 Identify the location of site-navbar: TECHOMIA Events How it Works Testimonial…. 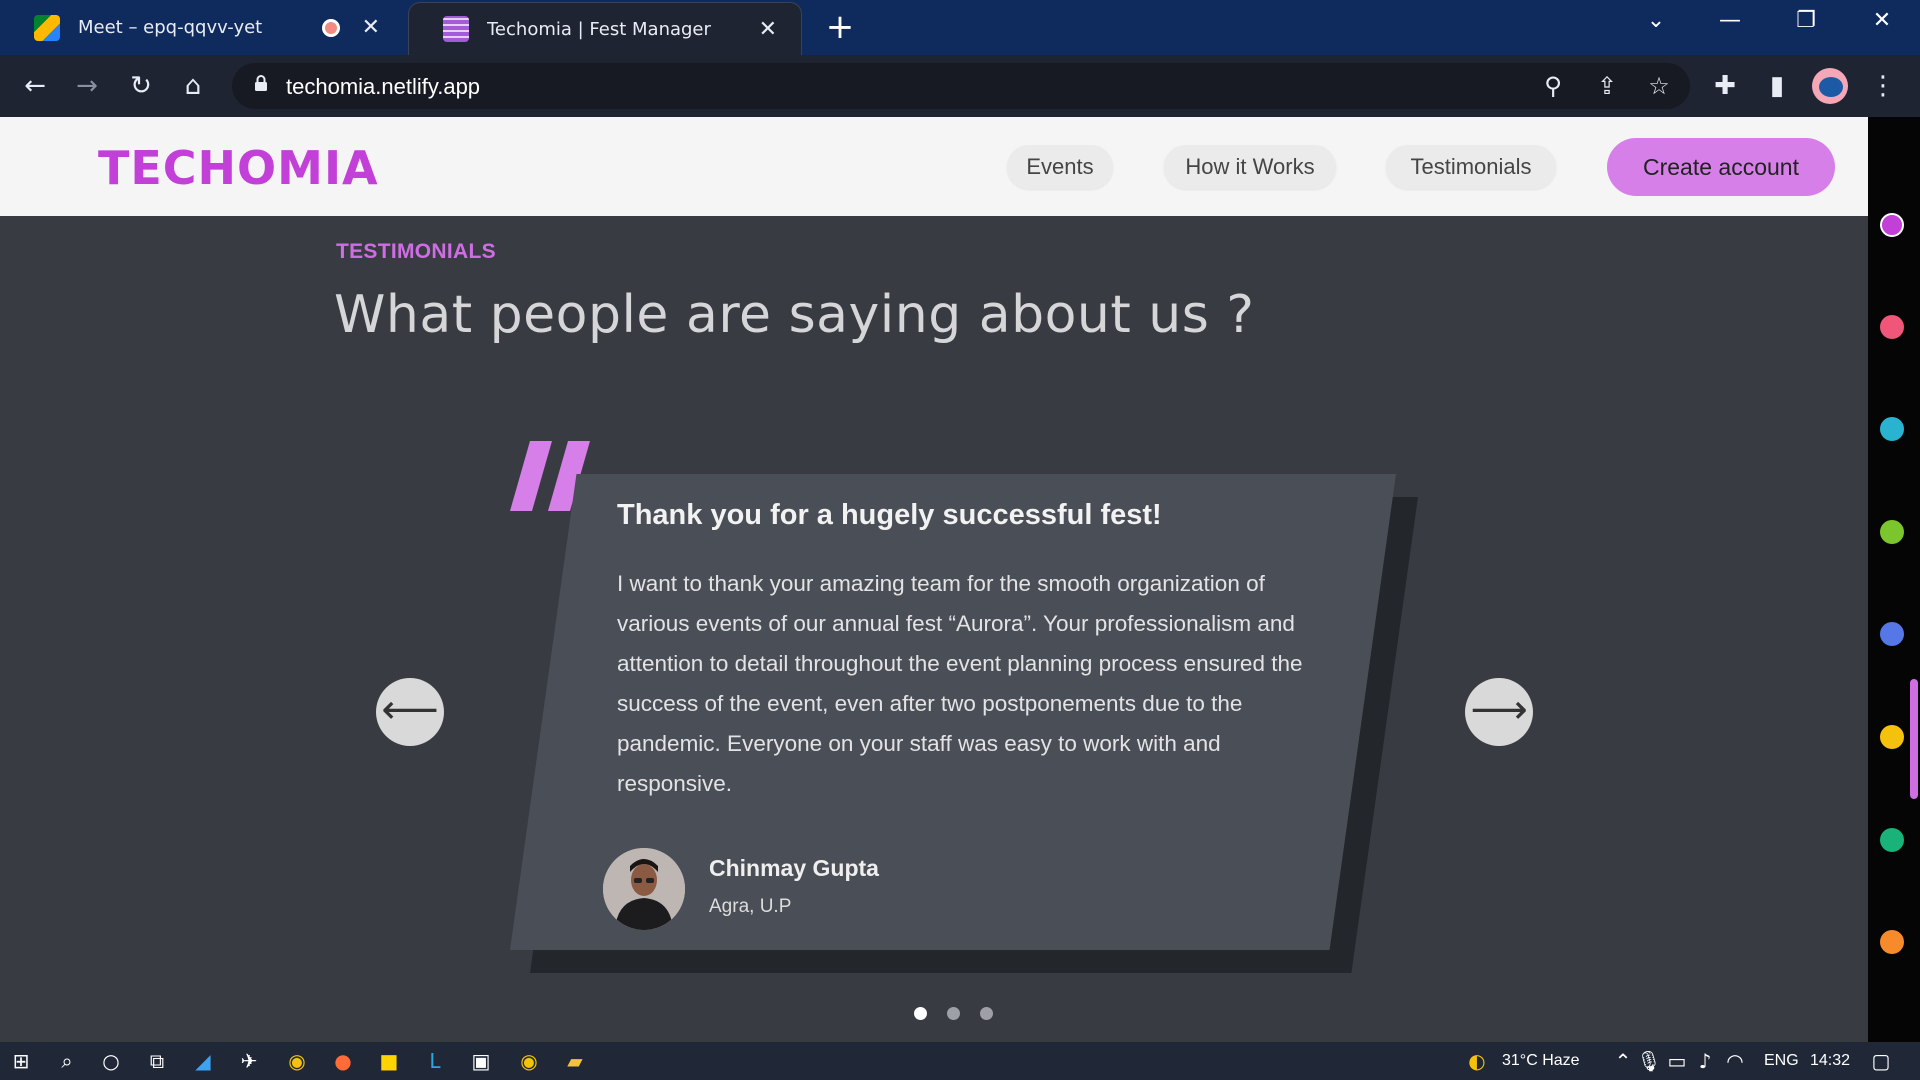
(934, 166).